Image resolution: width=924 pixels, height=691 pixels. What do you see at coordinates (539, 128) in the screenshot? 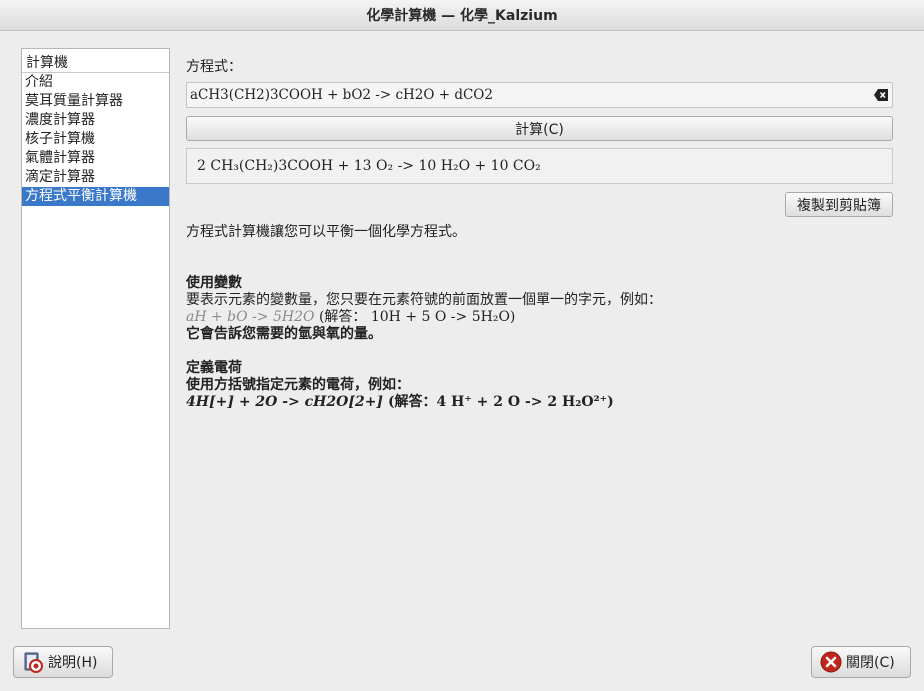
I see `calculate-button: 計算(C)` at bounding box center [539, 128].